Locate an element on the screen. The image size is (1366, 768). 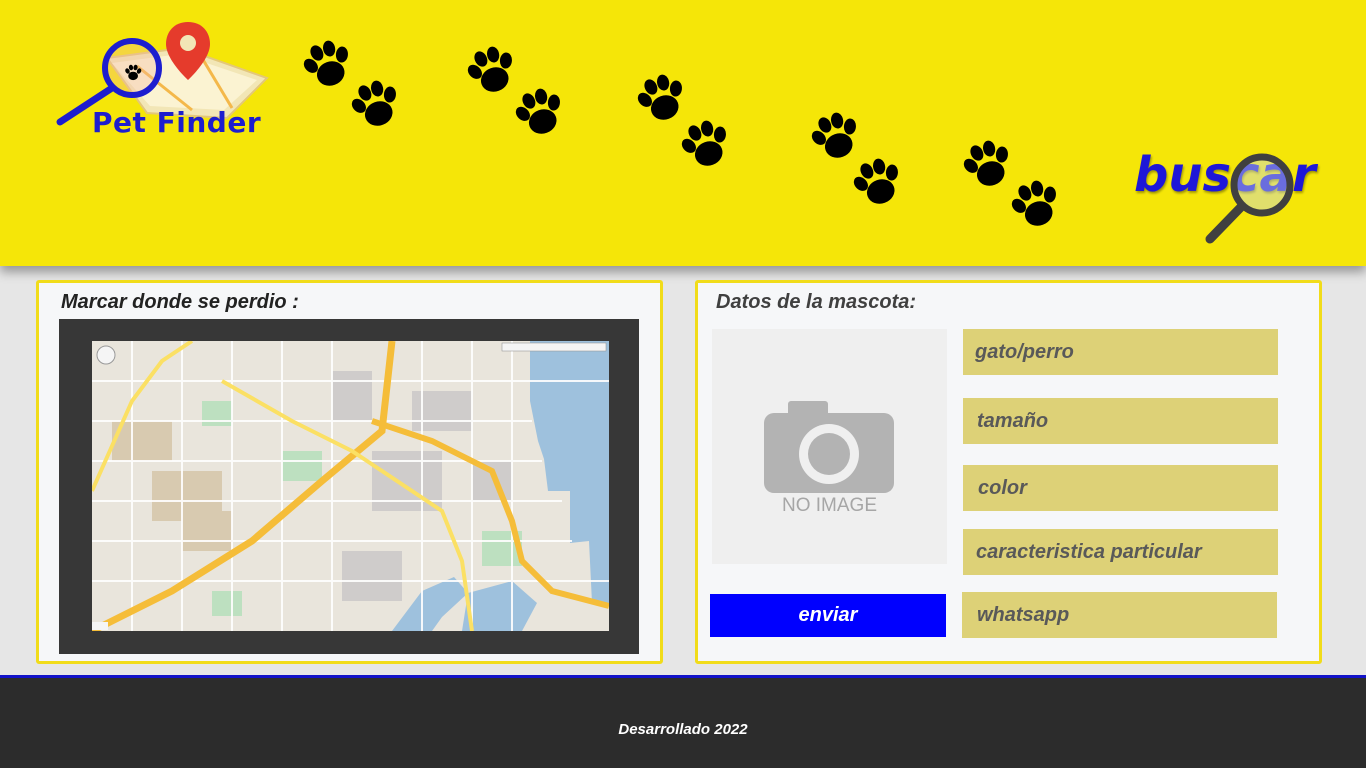
camera-icon is located at coordinates (829, 447).